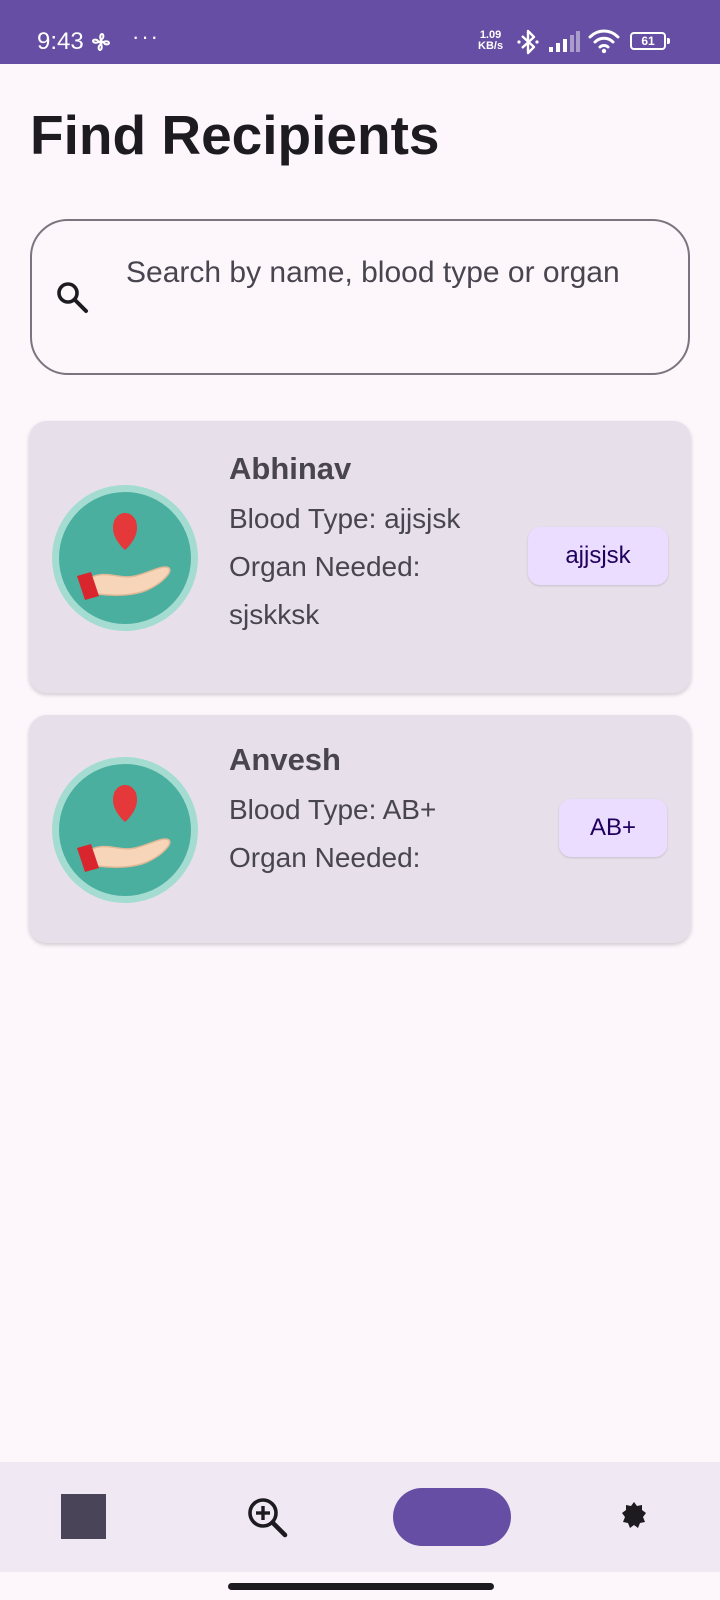 The width and height of the screenshot is (720, 1600). What do you see at coordinates (60, 41) in the screenshot?
I see `status-time: 9:43` at bounding box center [60, 41].